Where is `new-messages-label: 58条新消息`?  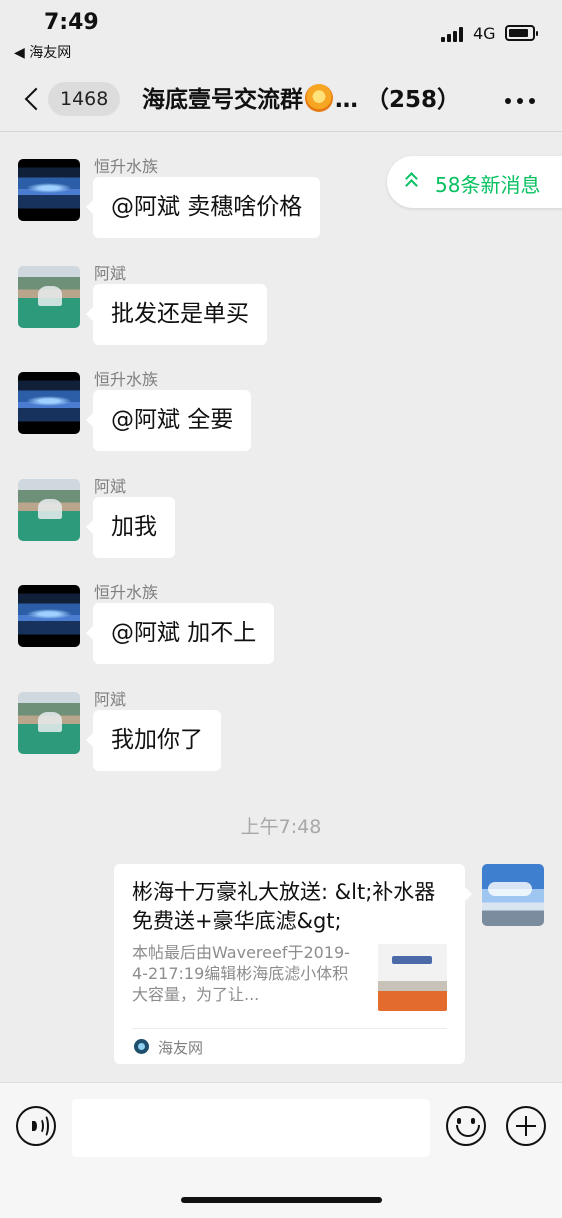
new-messages-label: 58条新消息 is located at coordinates (488, 185).